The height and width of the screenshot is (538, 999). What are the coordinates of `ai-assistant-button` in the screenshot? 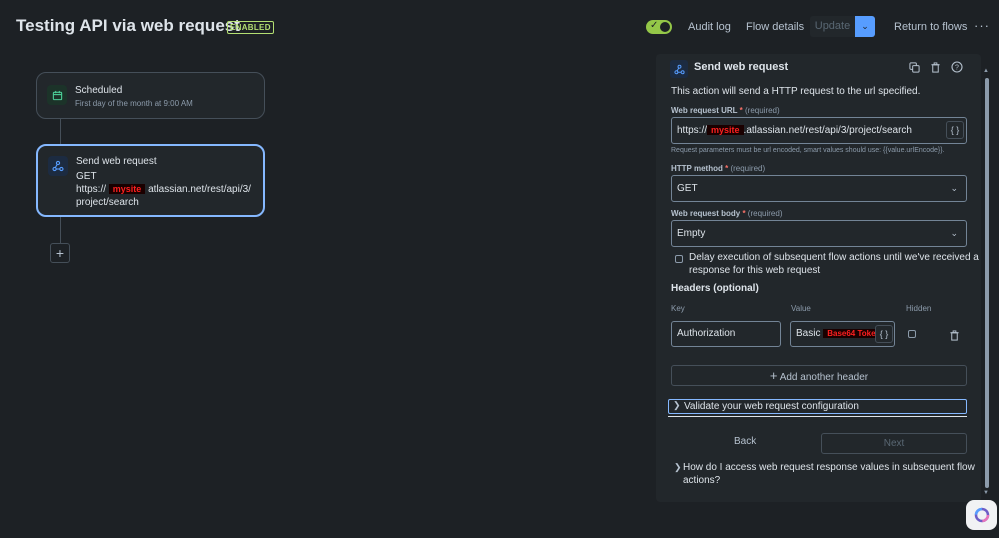 It's located at (981, 515).